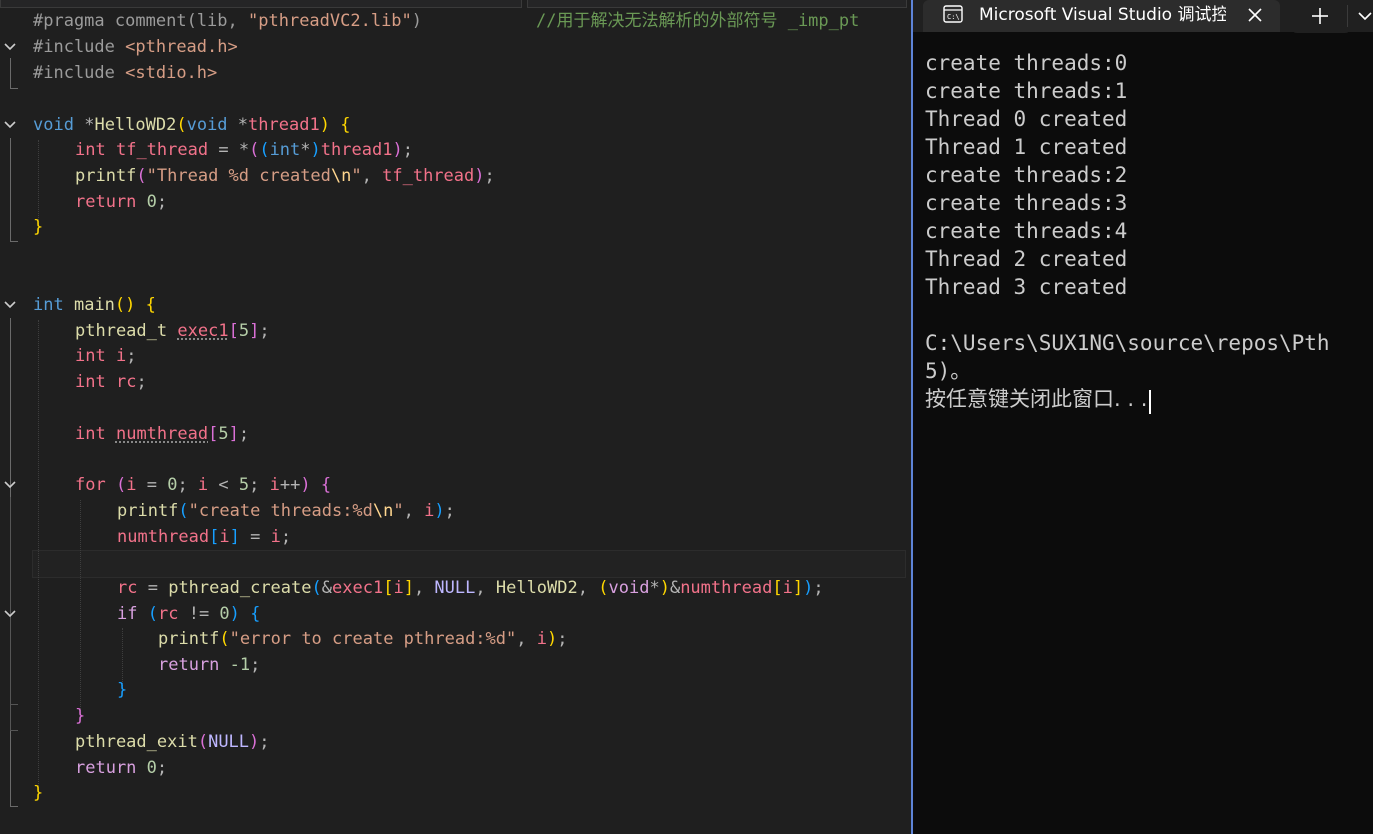 This screenshot has width=1373, height=834. I want to click on token-local: numthread, so click(726, 588).